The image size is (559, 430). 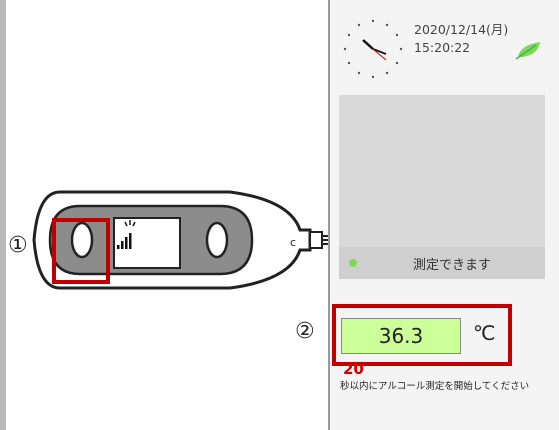 What do you see at coordinates (293, 242) in the screenshot?
I see `connector-label: c` at bounding box center [293, 242].